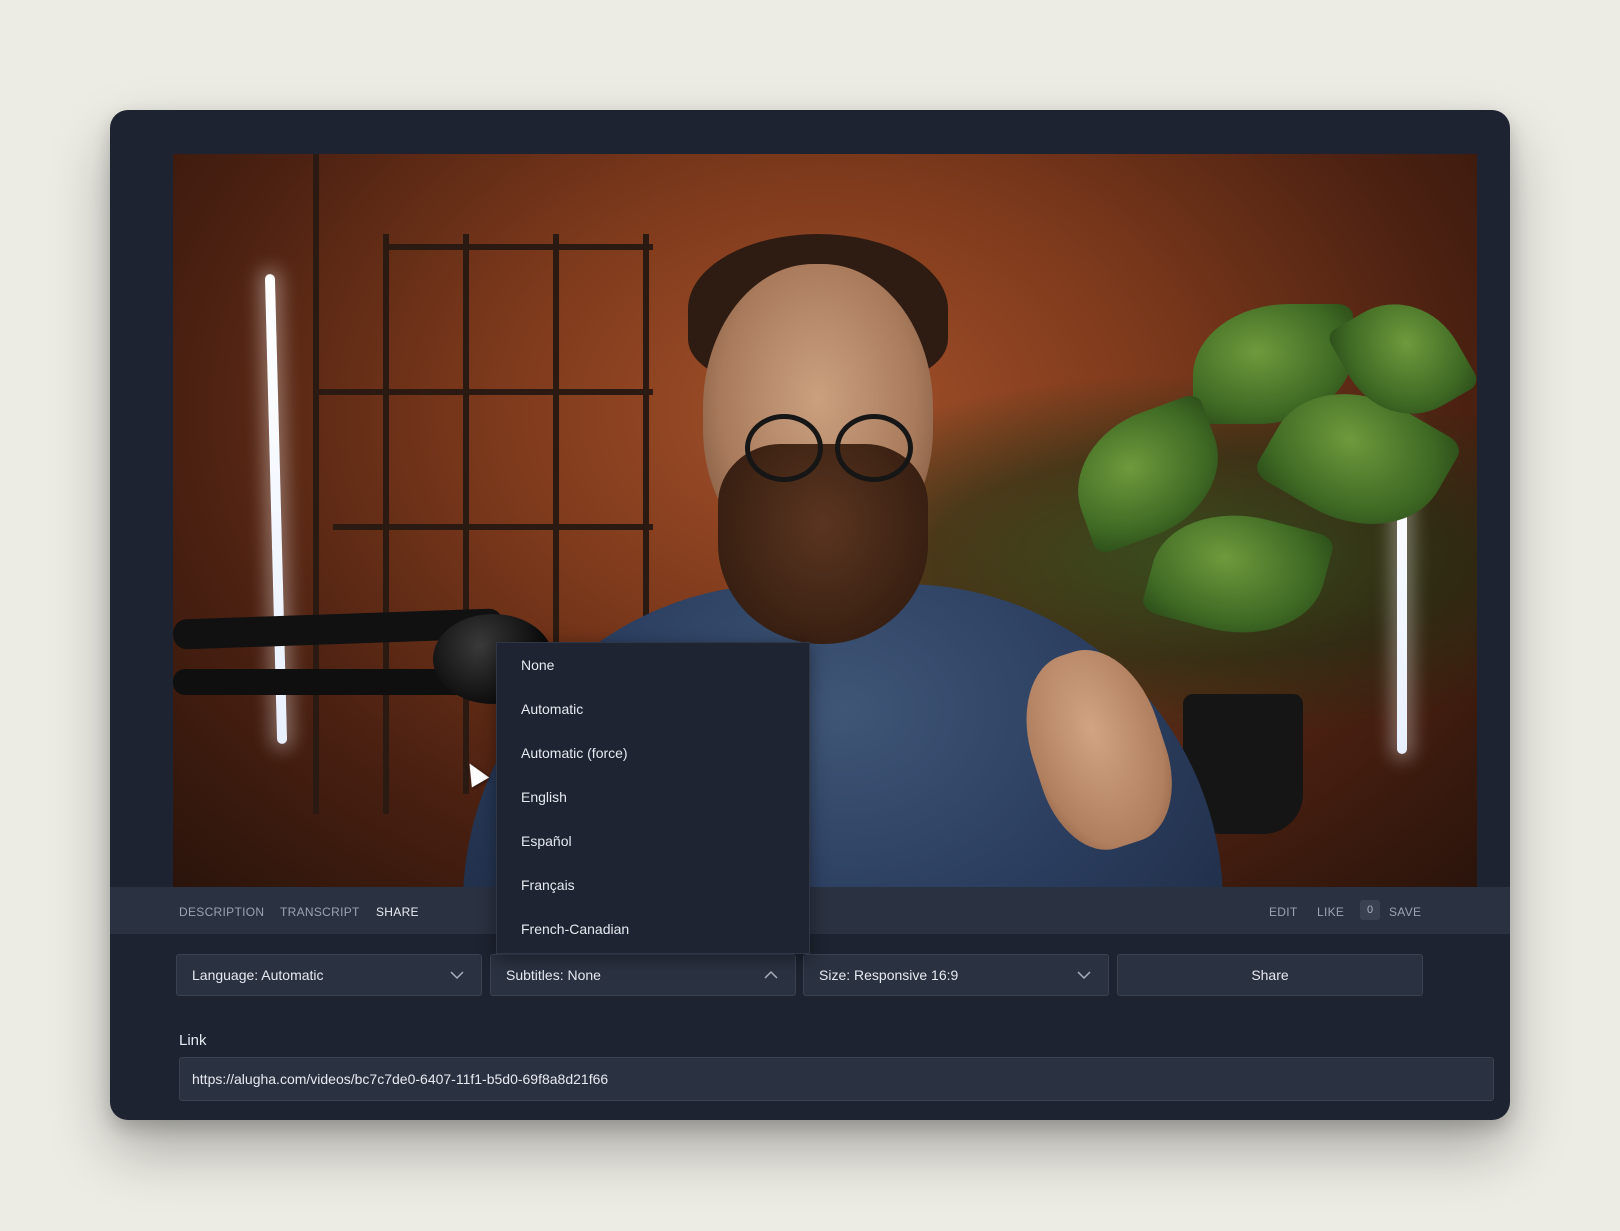 The image size is (1620, 1231). Describe the element at coordinates (1330, 912) in the screenshot. I see `like-button: LIKE` at that location.